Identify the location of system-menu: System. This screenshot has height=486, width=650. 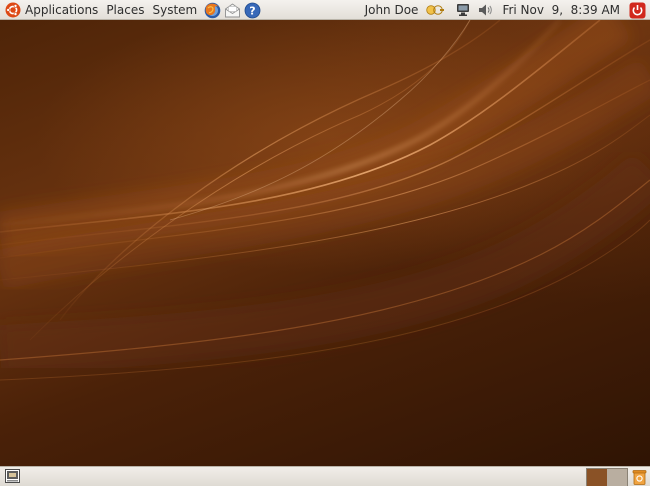
(175, 10).